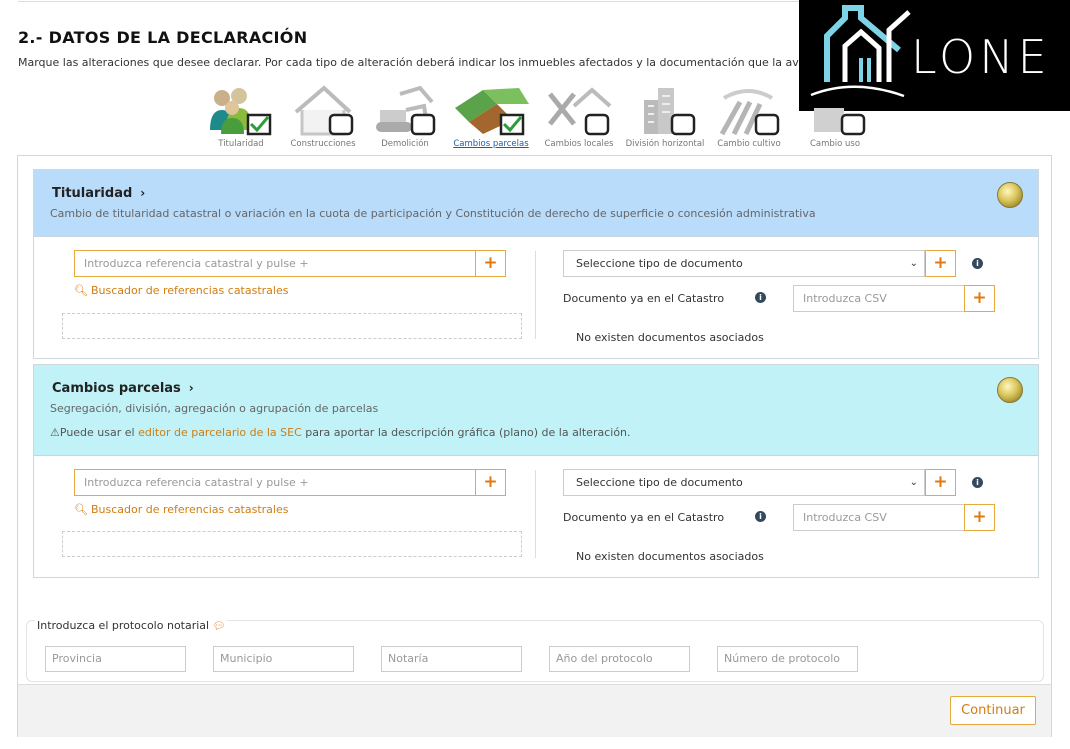  What do you see at coordinates (241, 112) in the screenshot?
I see `people-icon` at bounding box center [241, 112].